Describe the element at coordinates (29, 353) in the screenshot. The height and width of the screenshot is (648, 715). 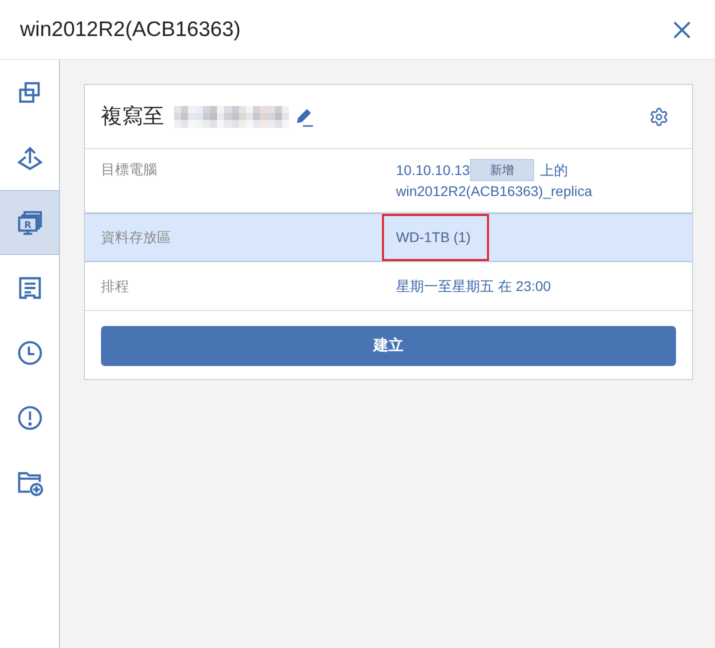
I see `clock-icon` at that location.